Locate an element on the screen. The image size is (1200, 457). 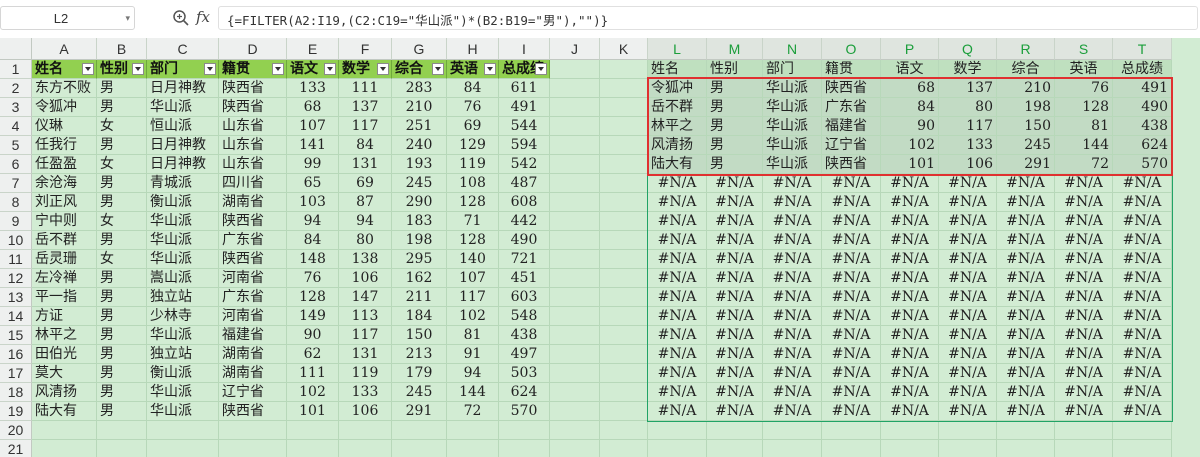
column-header-r: R is located at coordinates (1026, 49).